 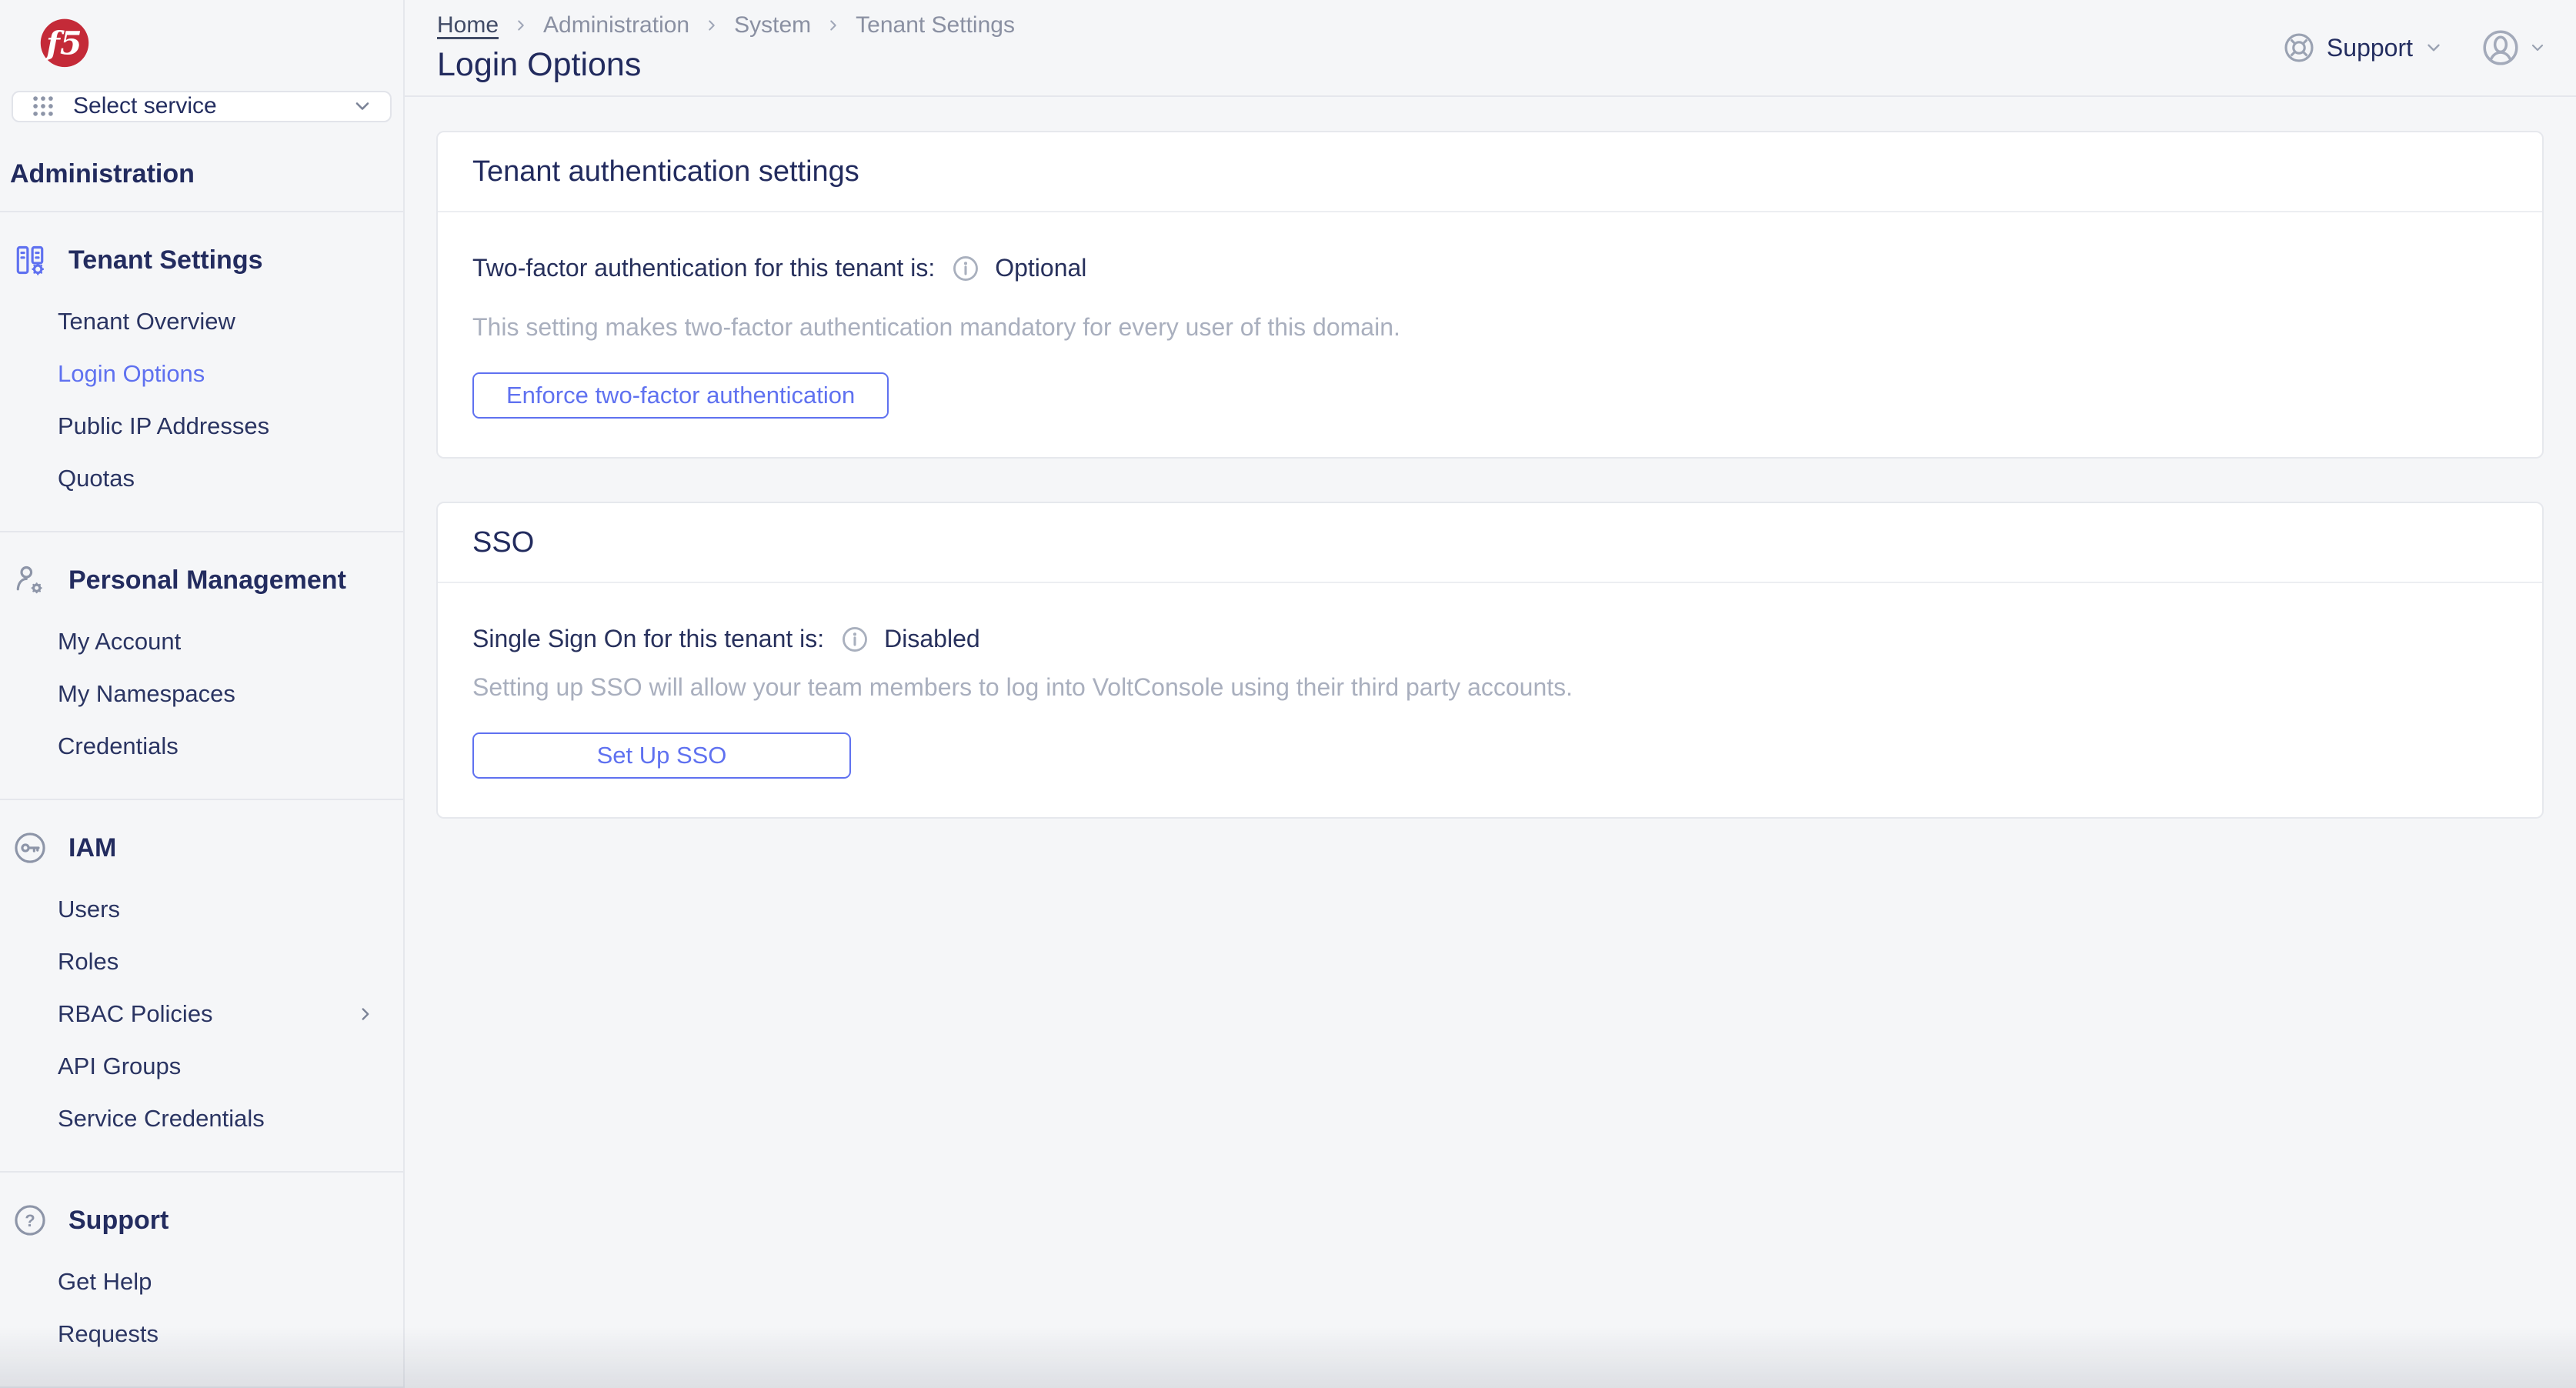 I want to click on section-header-personal-management: Personal Management, so click(x=202, y=580).